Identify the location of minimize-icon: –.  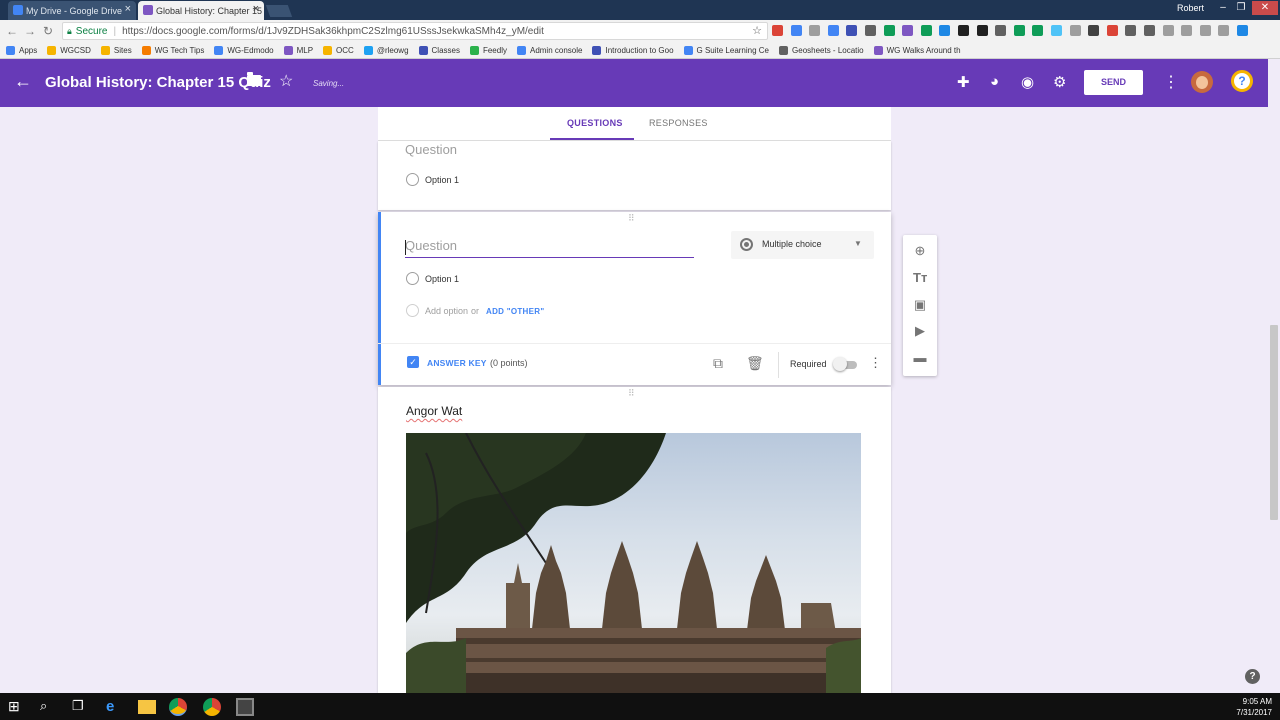
(1223, 8).